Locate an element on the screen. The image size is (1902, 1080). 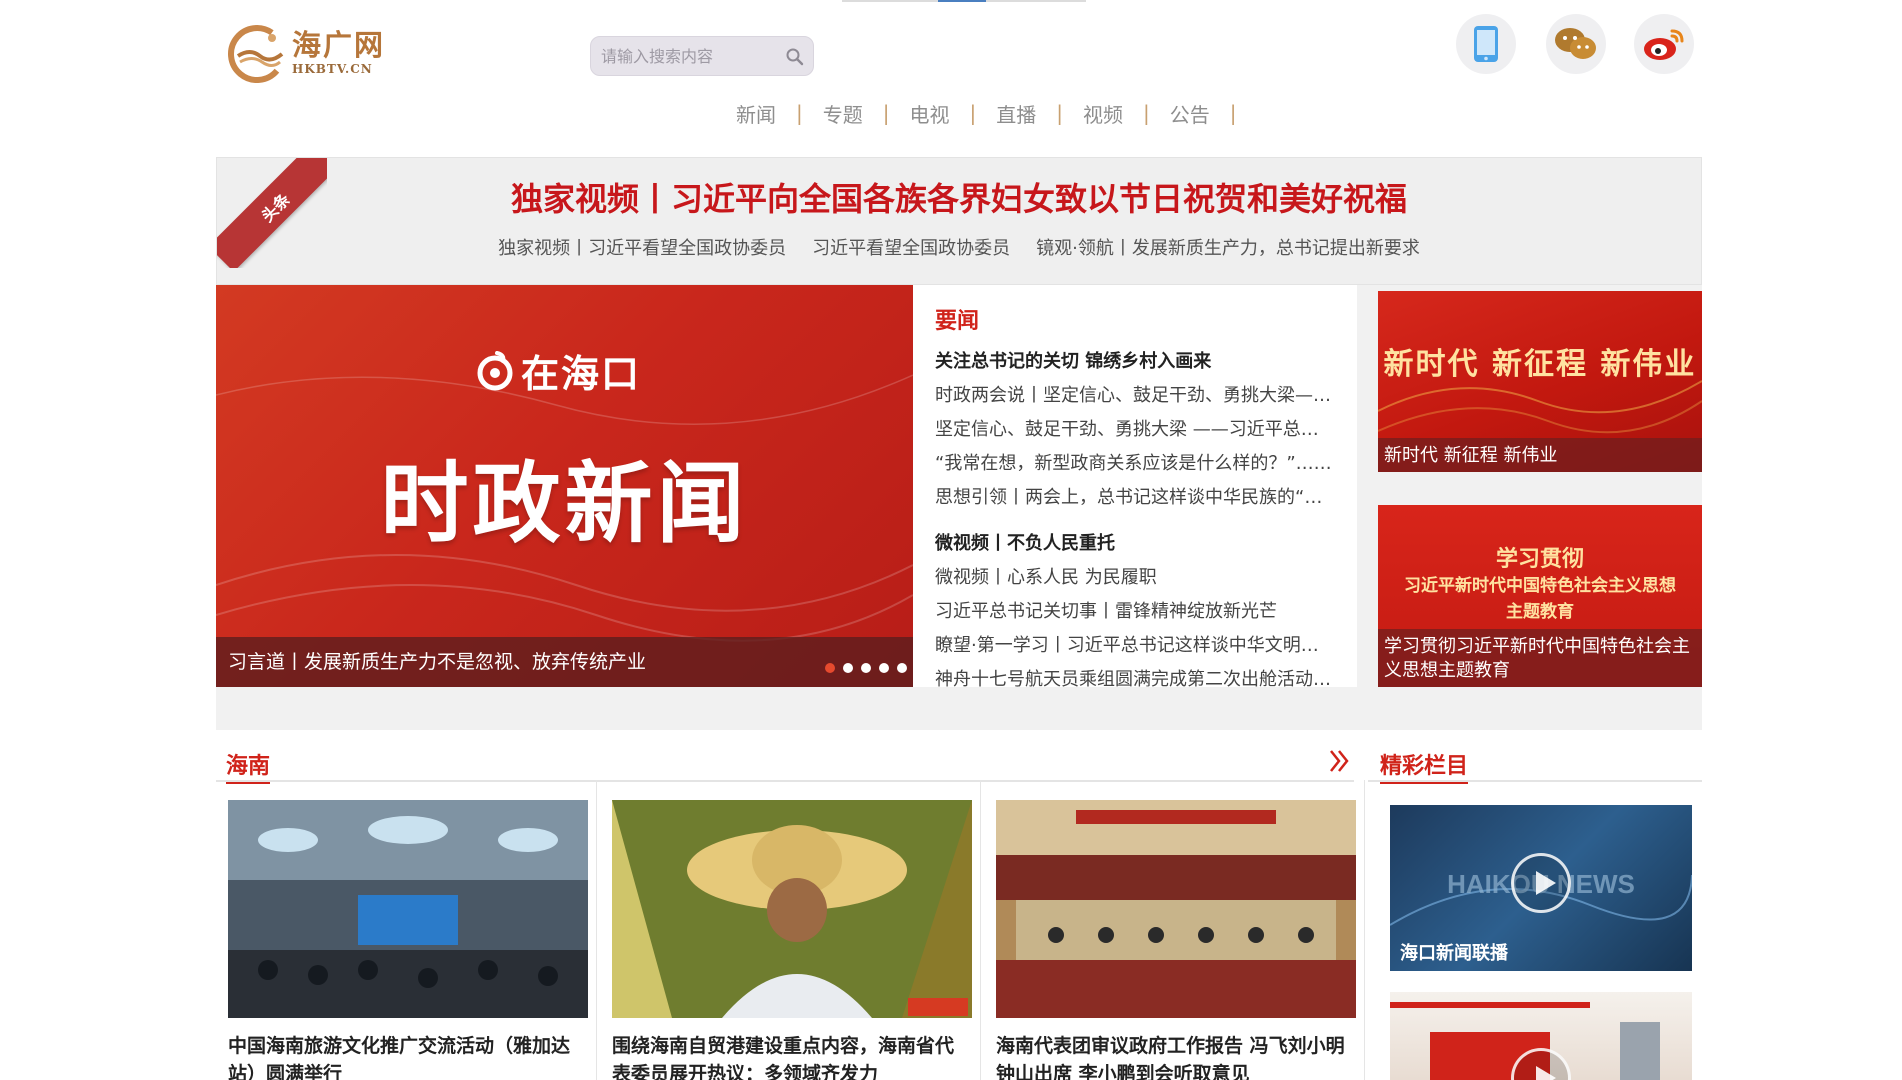
card-title: 新时代 新征程 新伟业 is located at coordinates (1540, 364).